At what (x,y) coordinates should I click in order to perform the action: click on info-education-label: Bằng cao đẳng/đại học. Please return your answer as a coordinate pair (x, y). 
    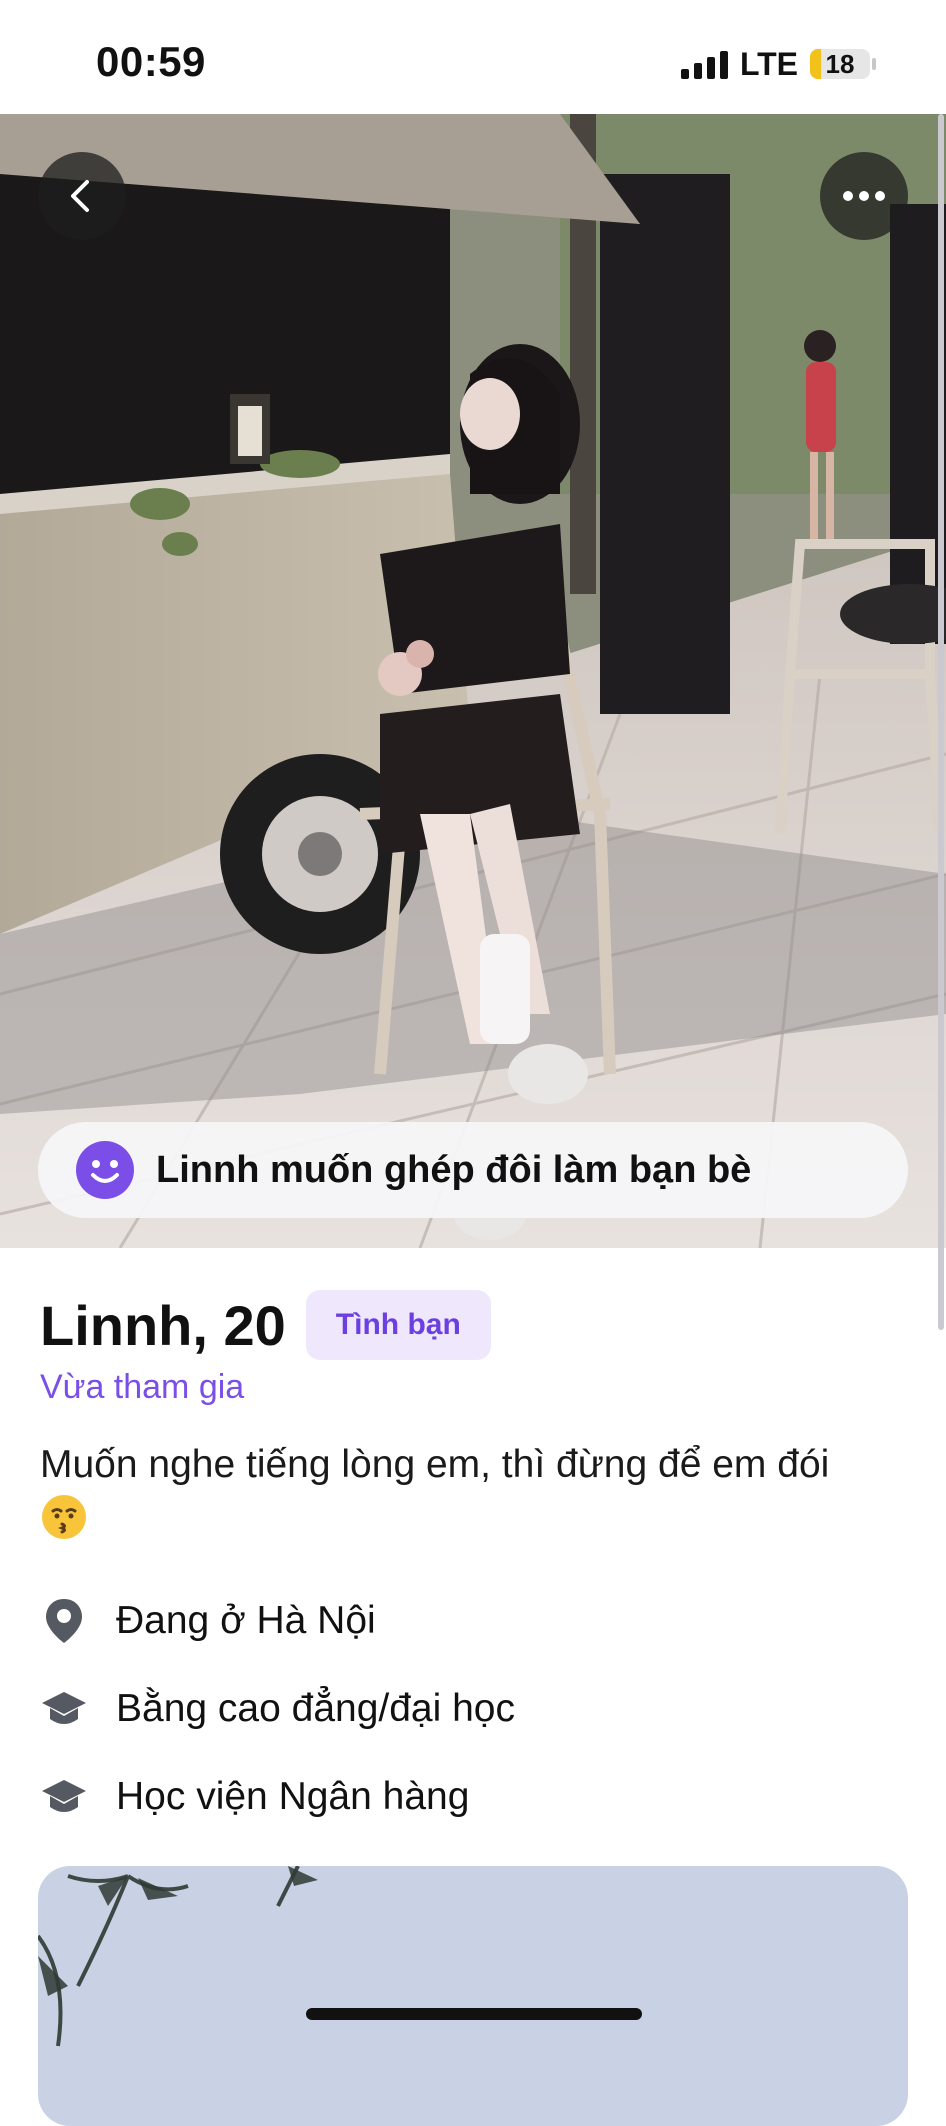
    Looking at the image, I should click on (315, 1708).